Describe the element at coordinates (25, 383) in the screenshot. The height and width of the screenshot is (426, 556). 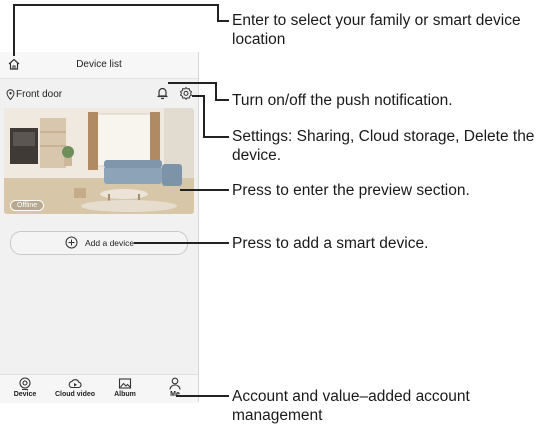
I see `device-icon` at that location.